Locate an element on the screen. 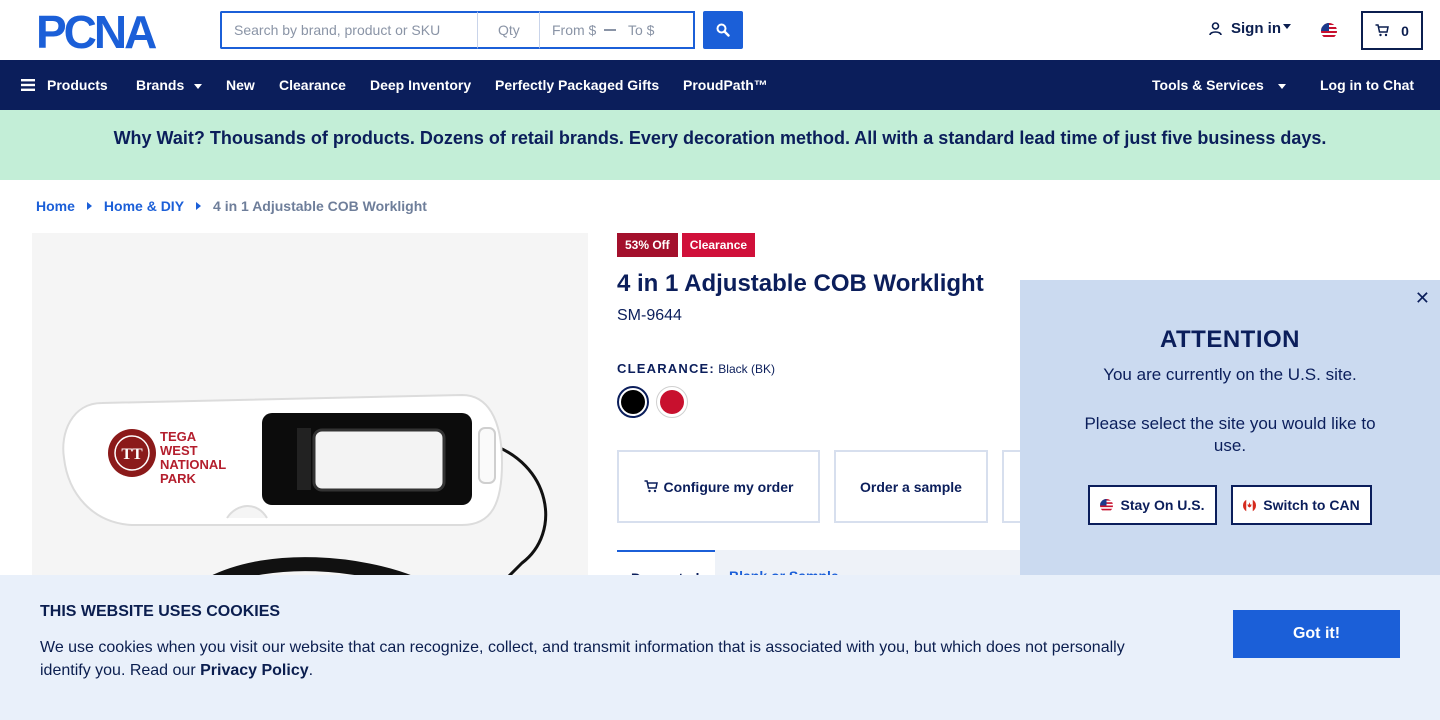 The height and width of the screenshot is (720, 1440). nav-gifts: Perfectly Packaged Gifts is located at coordinates (577, 85).